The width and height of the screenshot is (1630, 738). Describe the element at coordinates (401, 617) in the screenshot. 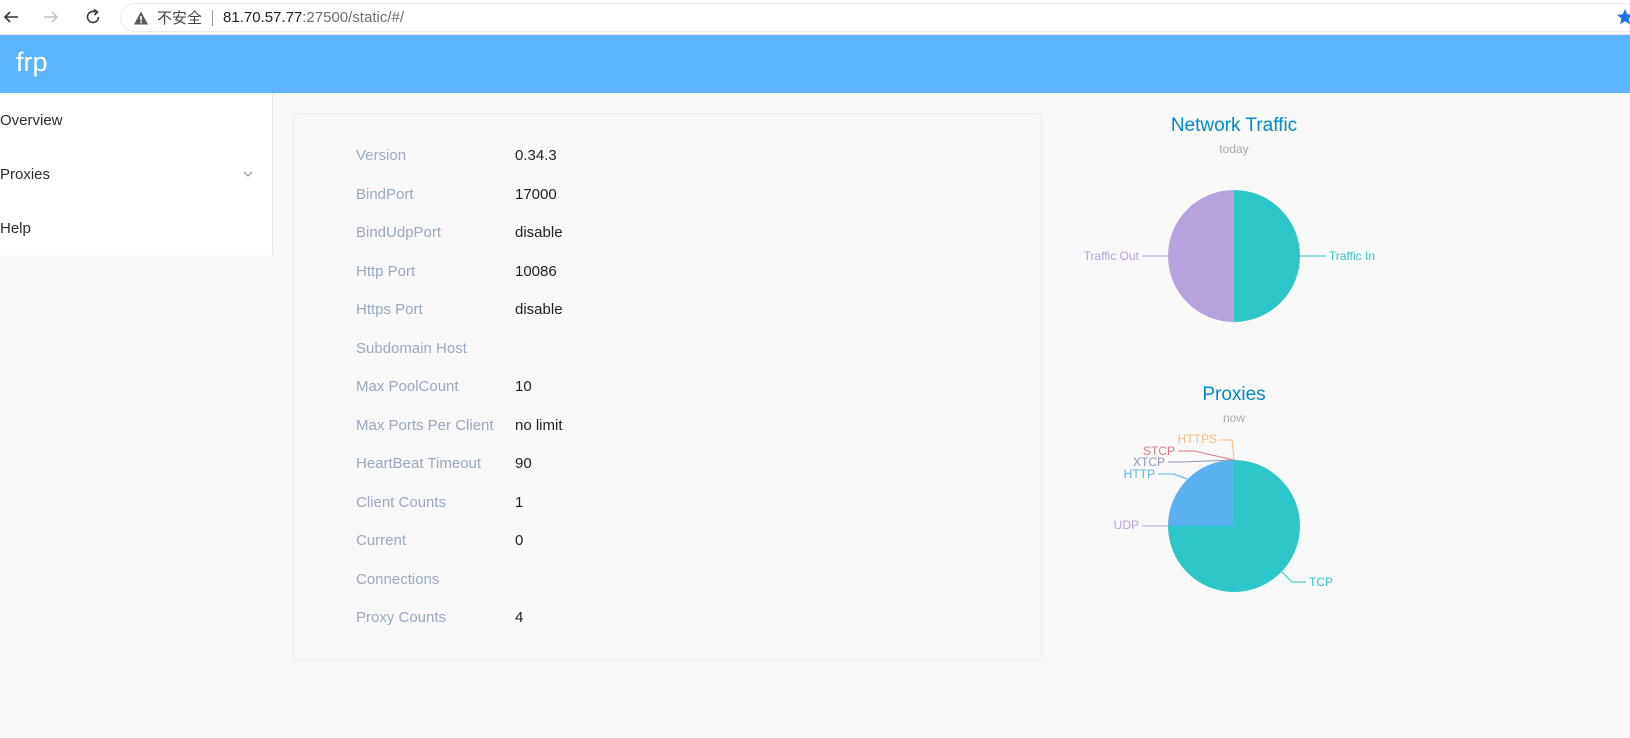

I see `info-label: Proxy Counts` at that location.